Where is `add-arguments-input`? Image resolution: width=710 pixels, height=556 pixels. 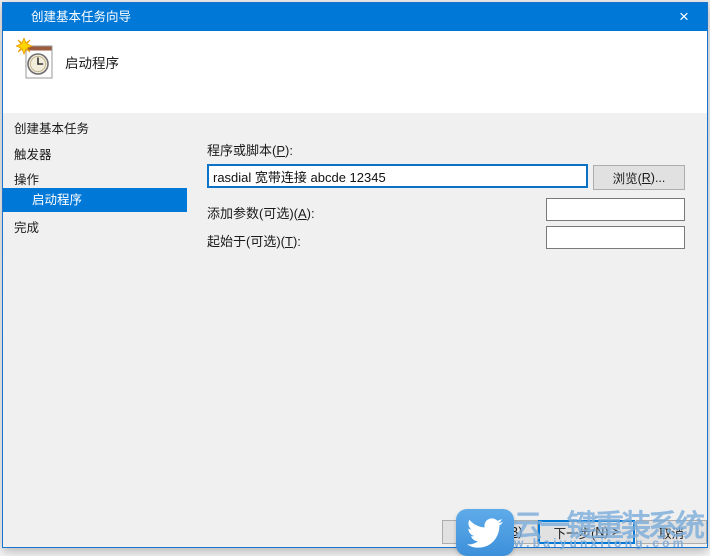 add-arguments-input is located at coordinates (615, 209).